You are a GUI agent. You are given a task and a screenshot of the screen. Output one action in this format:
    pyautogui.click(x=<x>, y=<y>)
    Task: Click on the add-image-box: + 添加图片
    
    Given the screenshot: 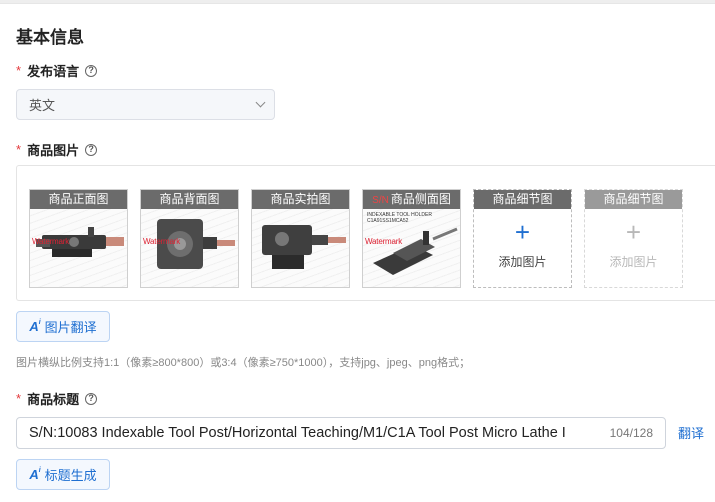 What is the action you would take?
    pyautogui.click(x=522, y=243)
    